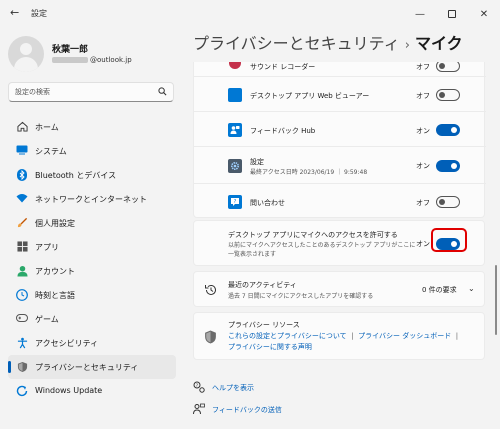  Describe the element at coordinates (22, 247) in the screenshot. I see `apps-icon` at that location.